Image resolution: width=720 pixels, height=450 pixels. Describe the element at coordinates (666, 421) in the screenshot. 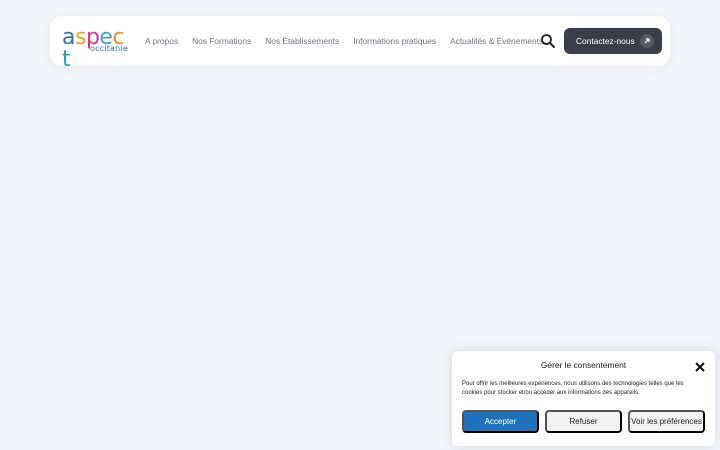

I see `view-preferences-button: Voir les préférences` at that location.